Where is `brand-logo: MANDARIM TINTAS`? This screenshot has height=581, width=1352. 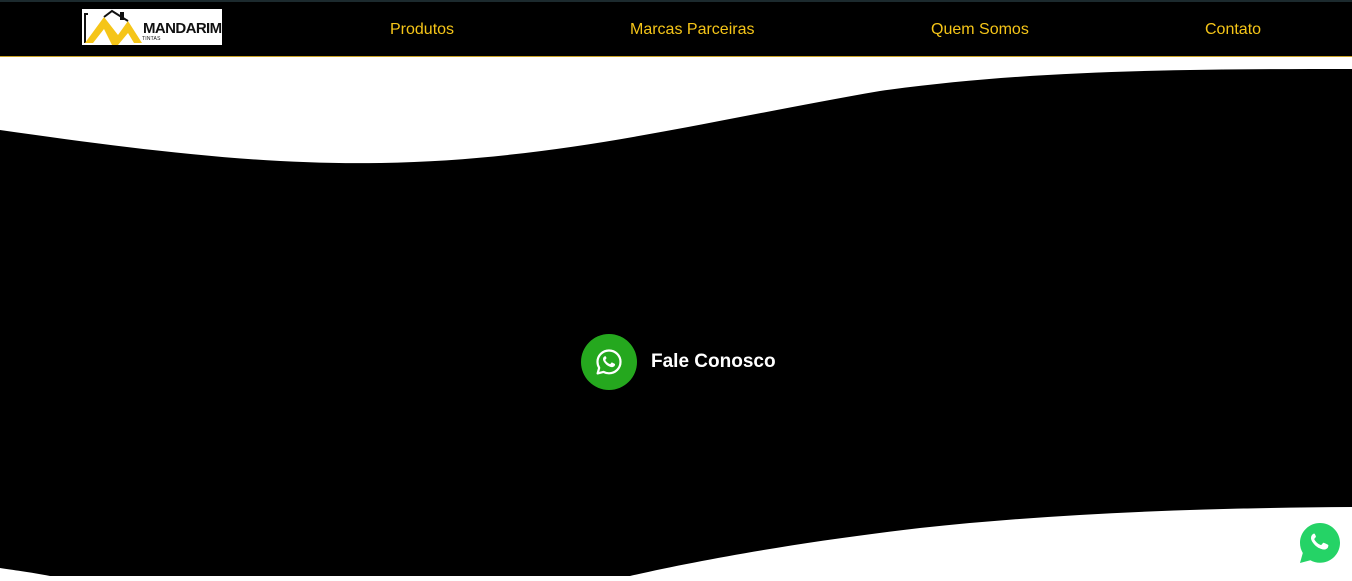
brand-logo: MANDARIM TINTAS is located at coordinates (152, 27).